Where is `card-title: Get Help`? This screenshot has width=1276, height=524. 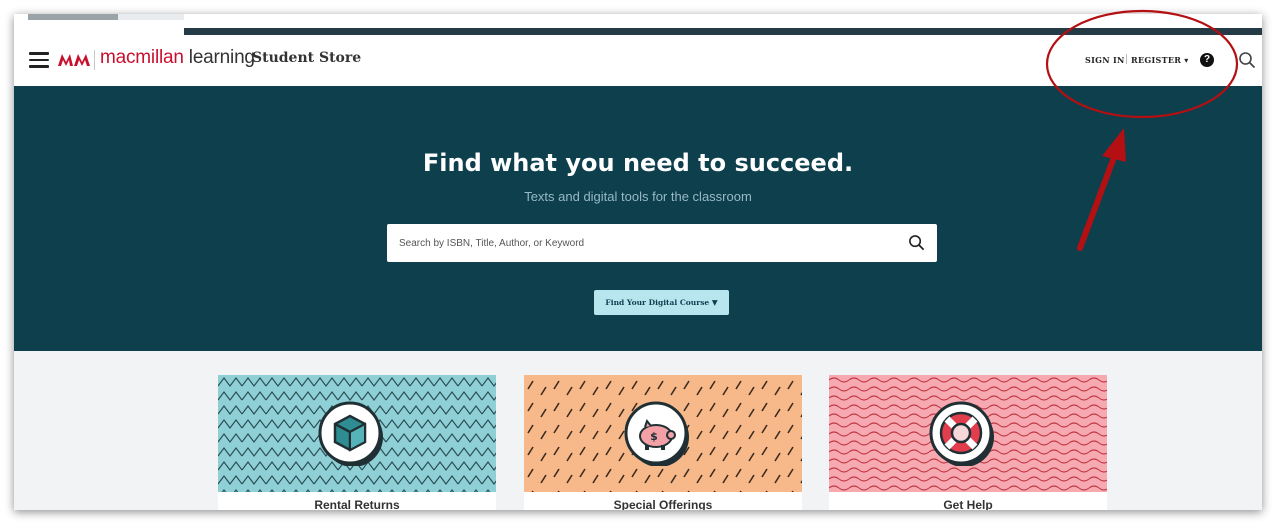
card-title: Get Help is located at coordinates (968, 504).